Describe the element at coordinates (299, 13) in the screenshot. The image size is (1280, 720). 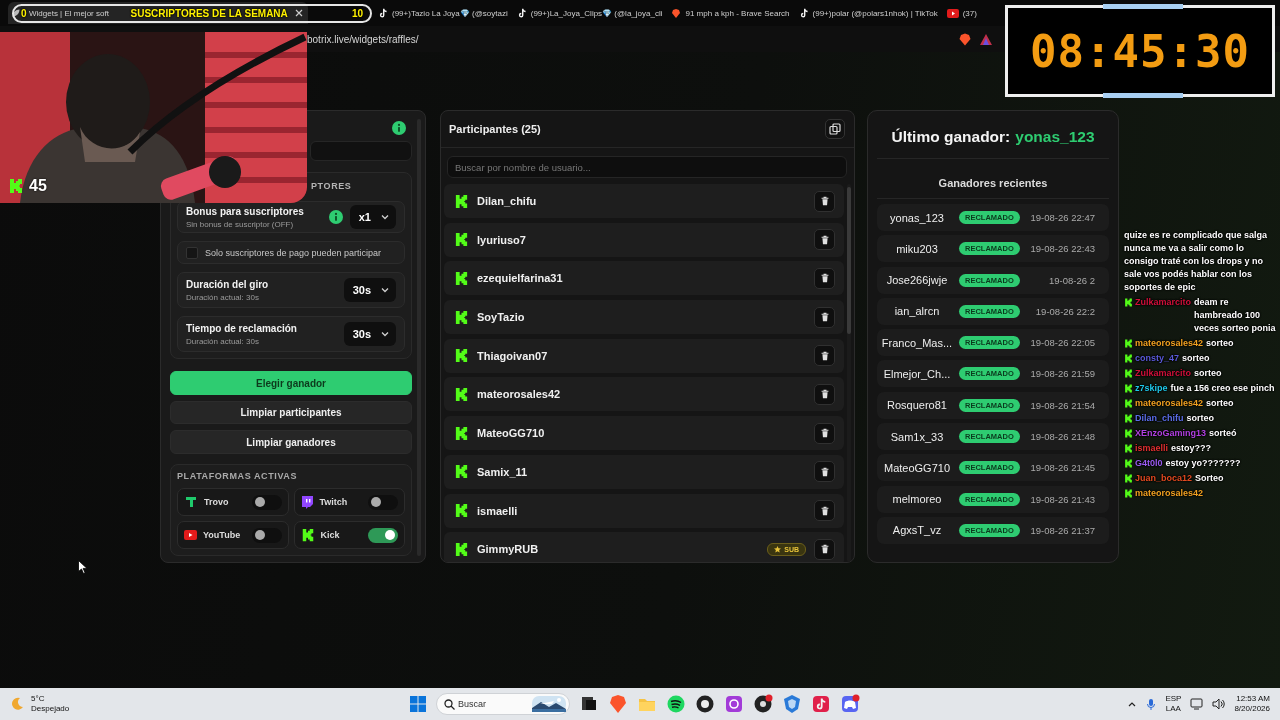
I see `close-icon` at that location.